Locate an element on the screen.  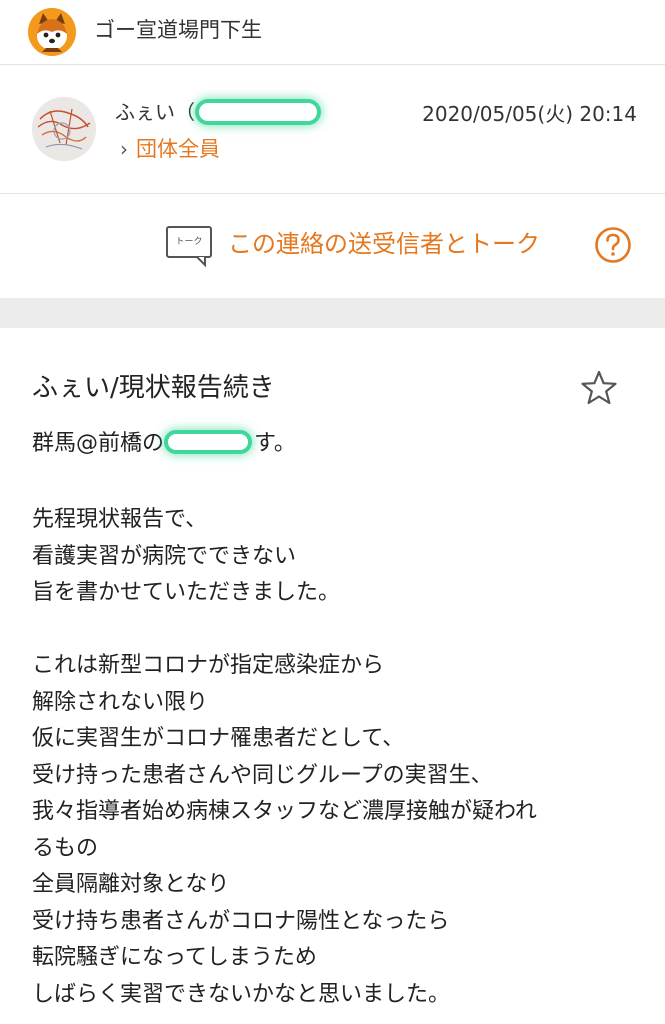
talk-bubble-icon: トーク is located at coordinates (189, 246).